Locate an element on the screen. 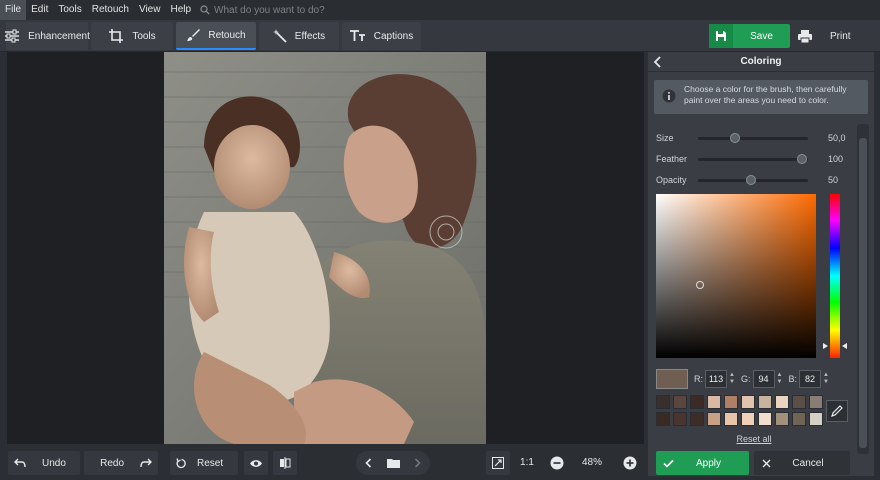  plus-circle-icon is located at coordinates (630, 463).